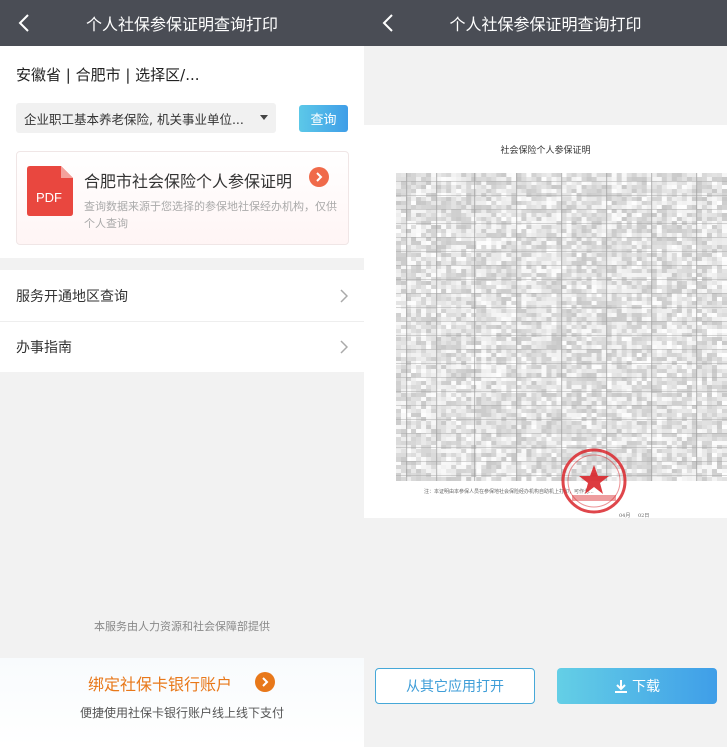  Describe the element at coordinates (265, 682) in the screenshot. I see `bind-card-arrow-icon` at that location.